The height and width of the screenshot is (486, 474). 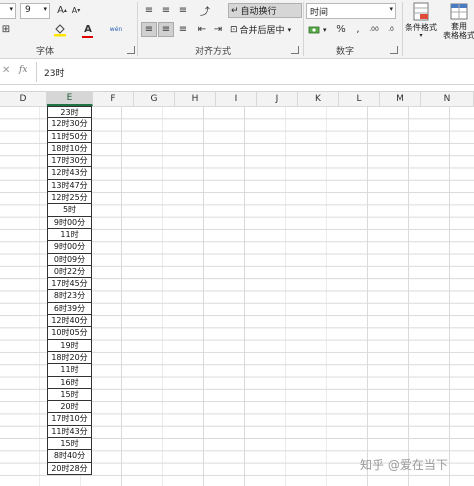 I want to click on align-middle-icon: ≡, so click(x=166, y=10).